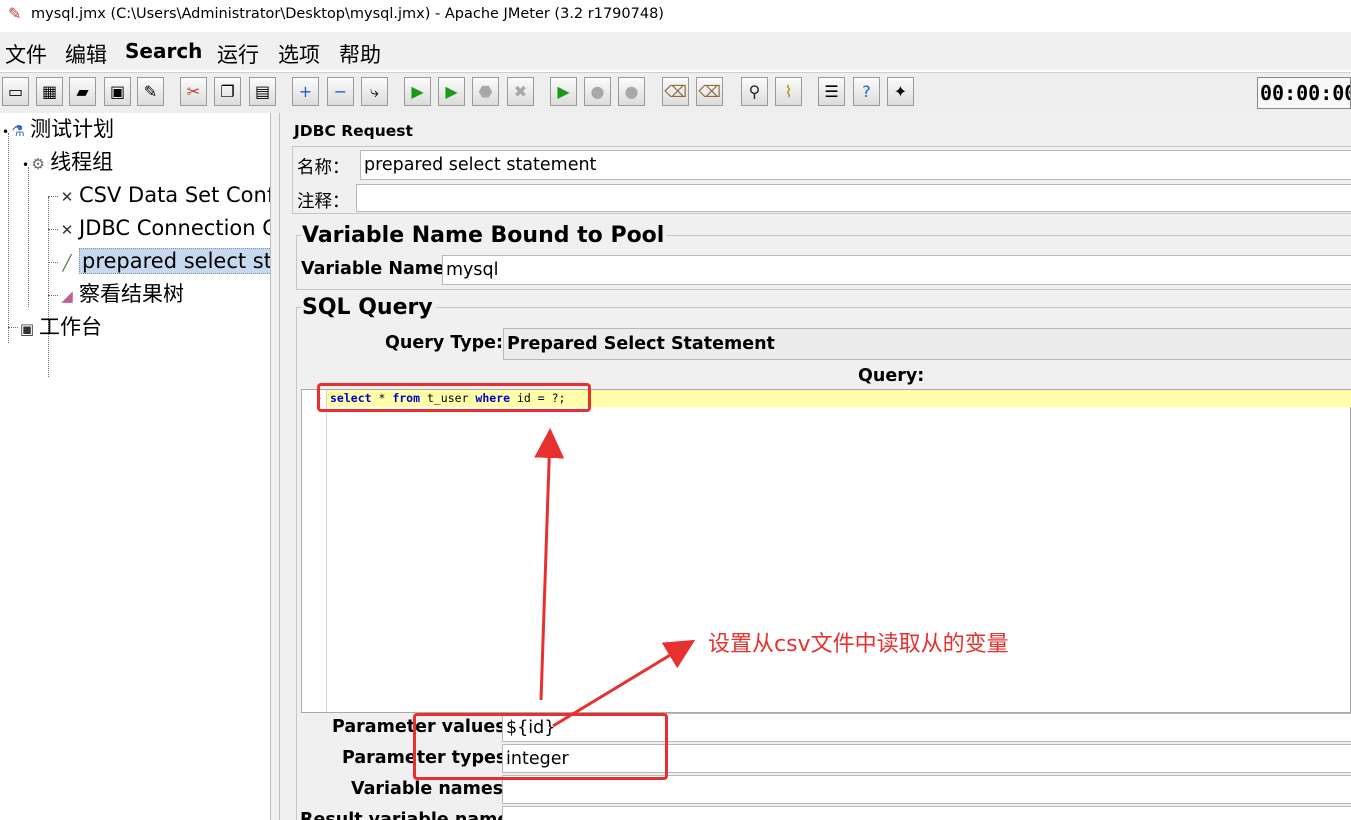 This screenshot has height=820, width=1351. I want to click on annotation-note: 设置从csv文件中读取从的变量, so click(858, 644).